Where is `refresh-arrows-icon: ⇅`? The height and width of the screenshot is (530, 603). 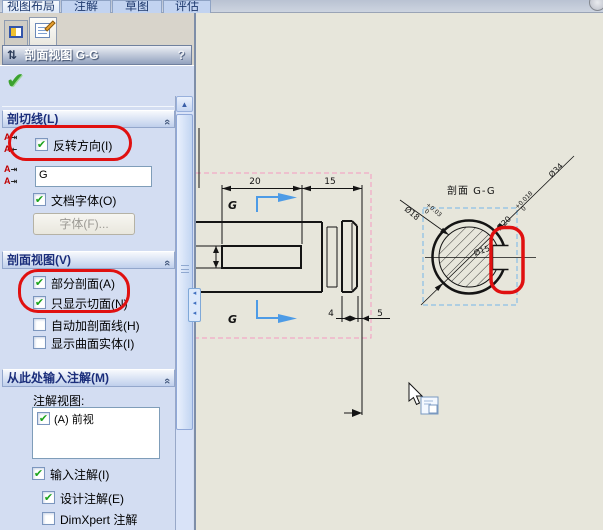
refresh-arrows-icon: ⇅ is located at coordinates (12, 55).